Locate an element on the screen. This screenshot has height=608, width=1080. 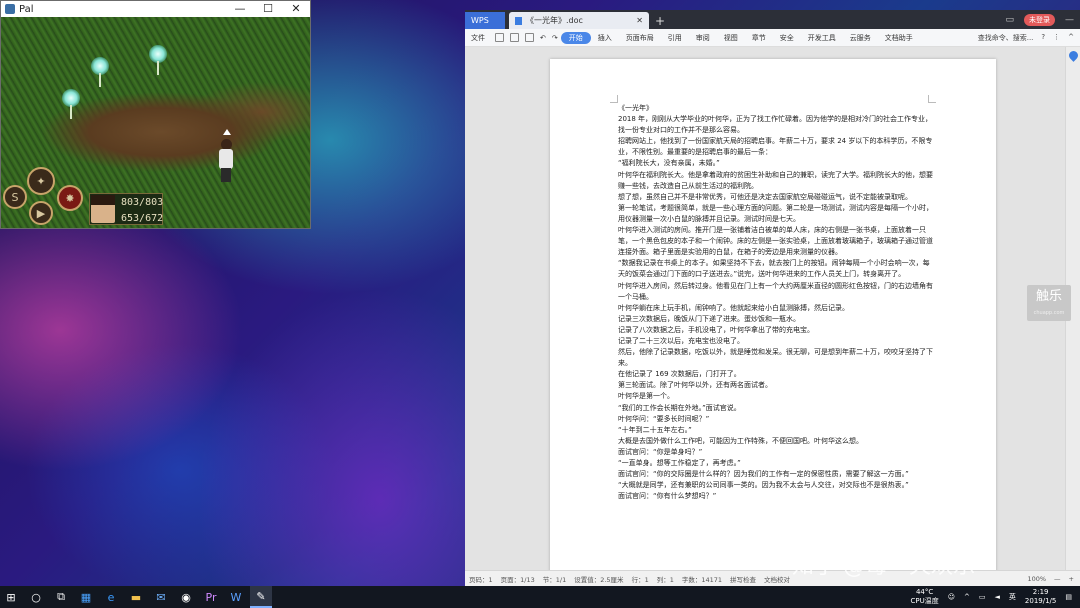
document-title: 《一光年》 is located at coordinates (776, 108).